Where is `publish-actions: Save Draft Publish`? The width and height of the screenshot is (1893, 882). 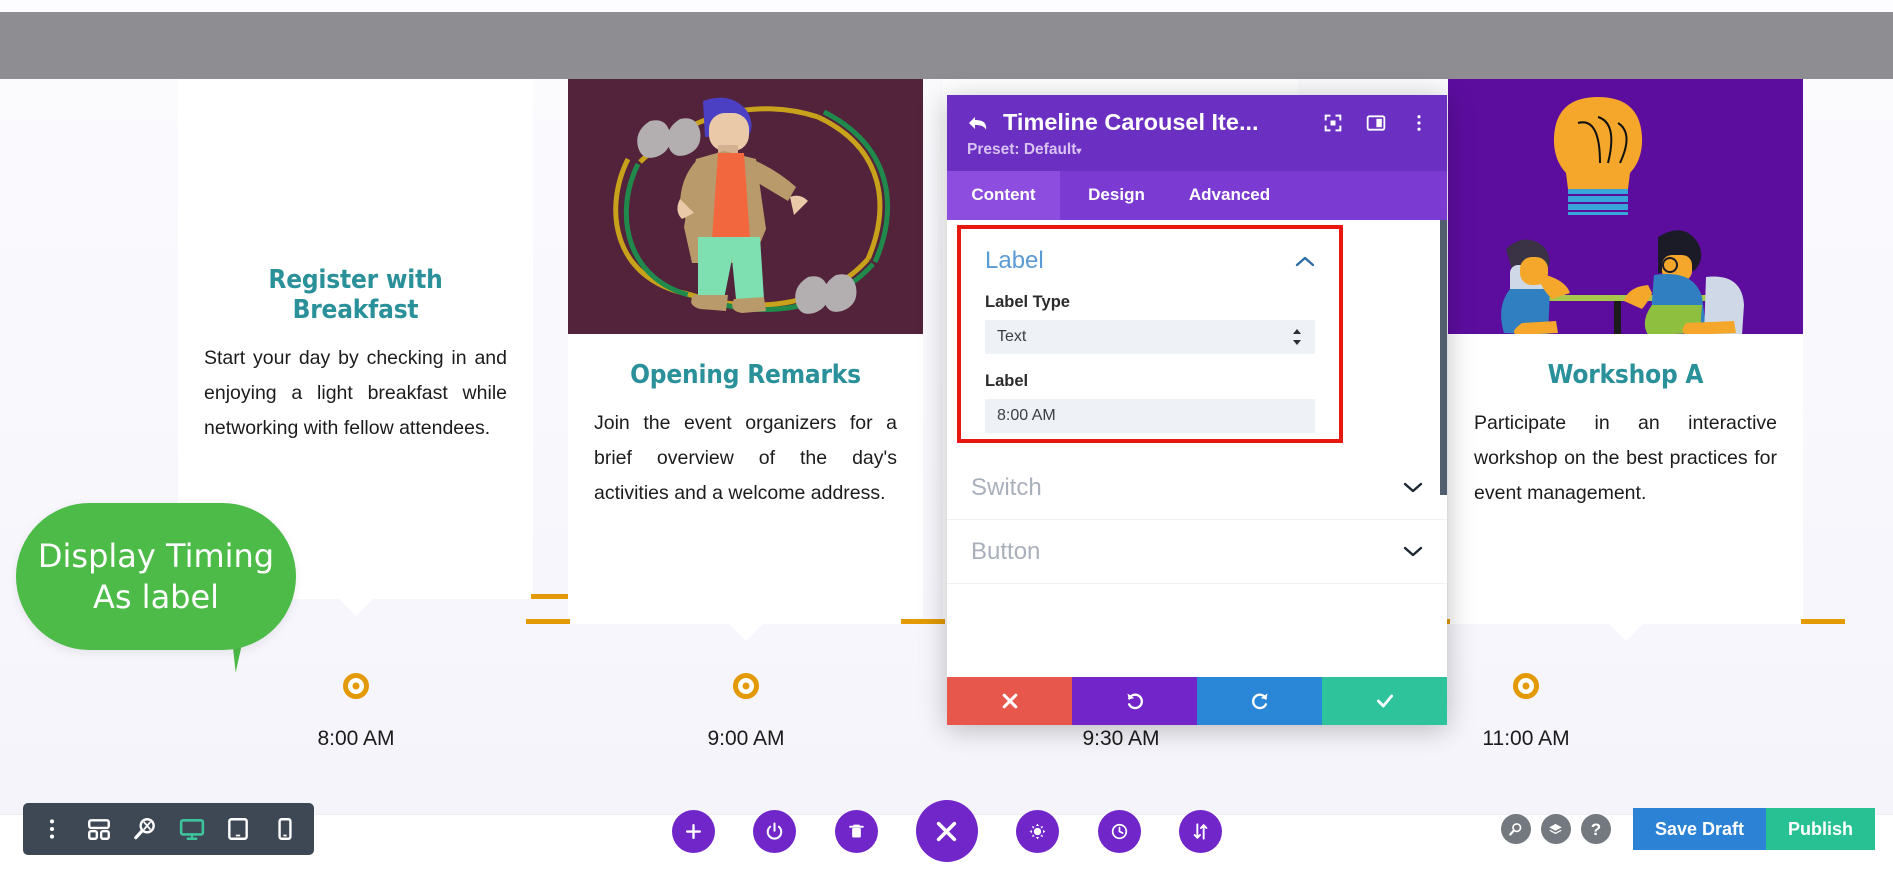
publish-actions: Save Draft Publish is located at coordinates (1753, 829).